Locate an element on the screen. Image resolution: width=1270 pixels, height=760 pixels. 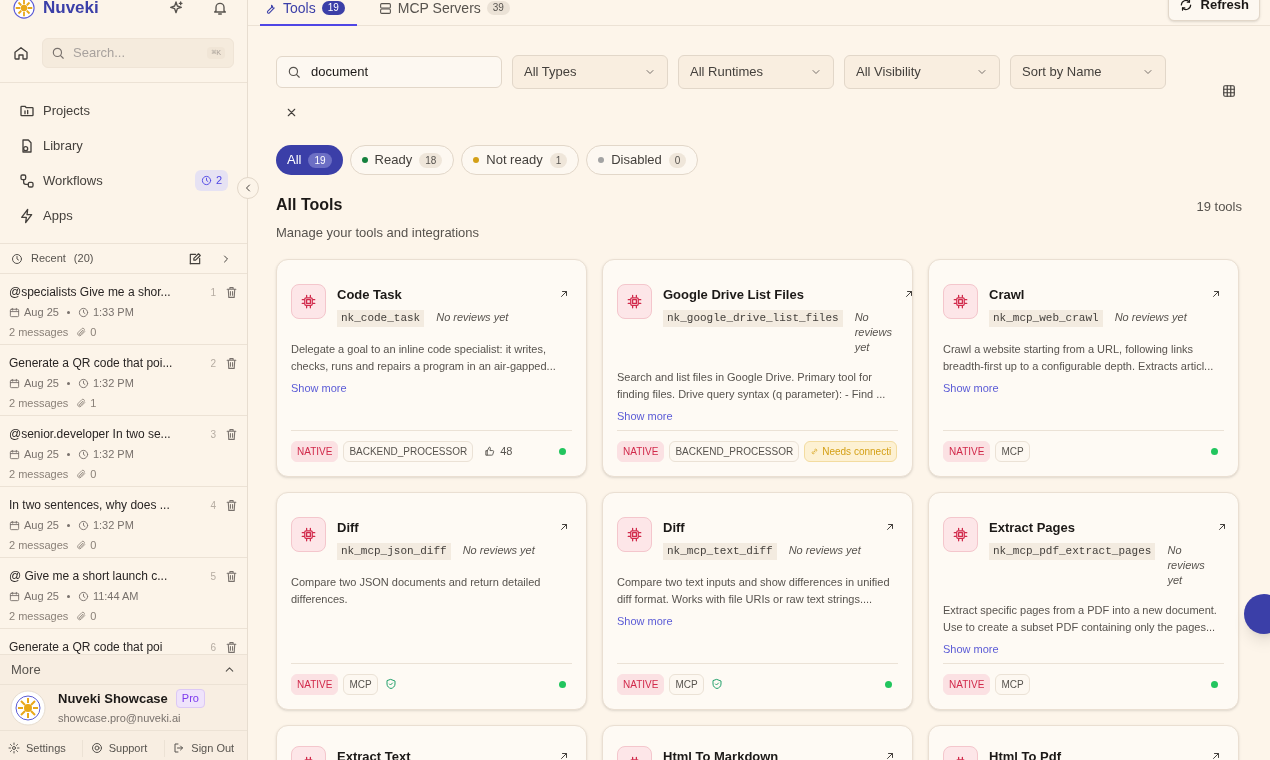
tool-card: Diff nk_mcp_json_diff No reviews yet Compare two JSON documents and return detailed differences. NATIVE MCP is located at coordinates (431, 600).